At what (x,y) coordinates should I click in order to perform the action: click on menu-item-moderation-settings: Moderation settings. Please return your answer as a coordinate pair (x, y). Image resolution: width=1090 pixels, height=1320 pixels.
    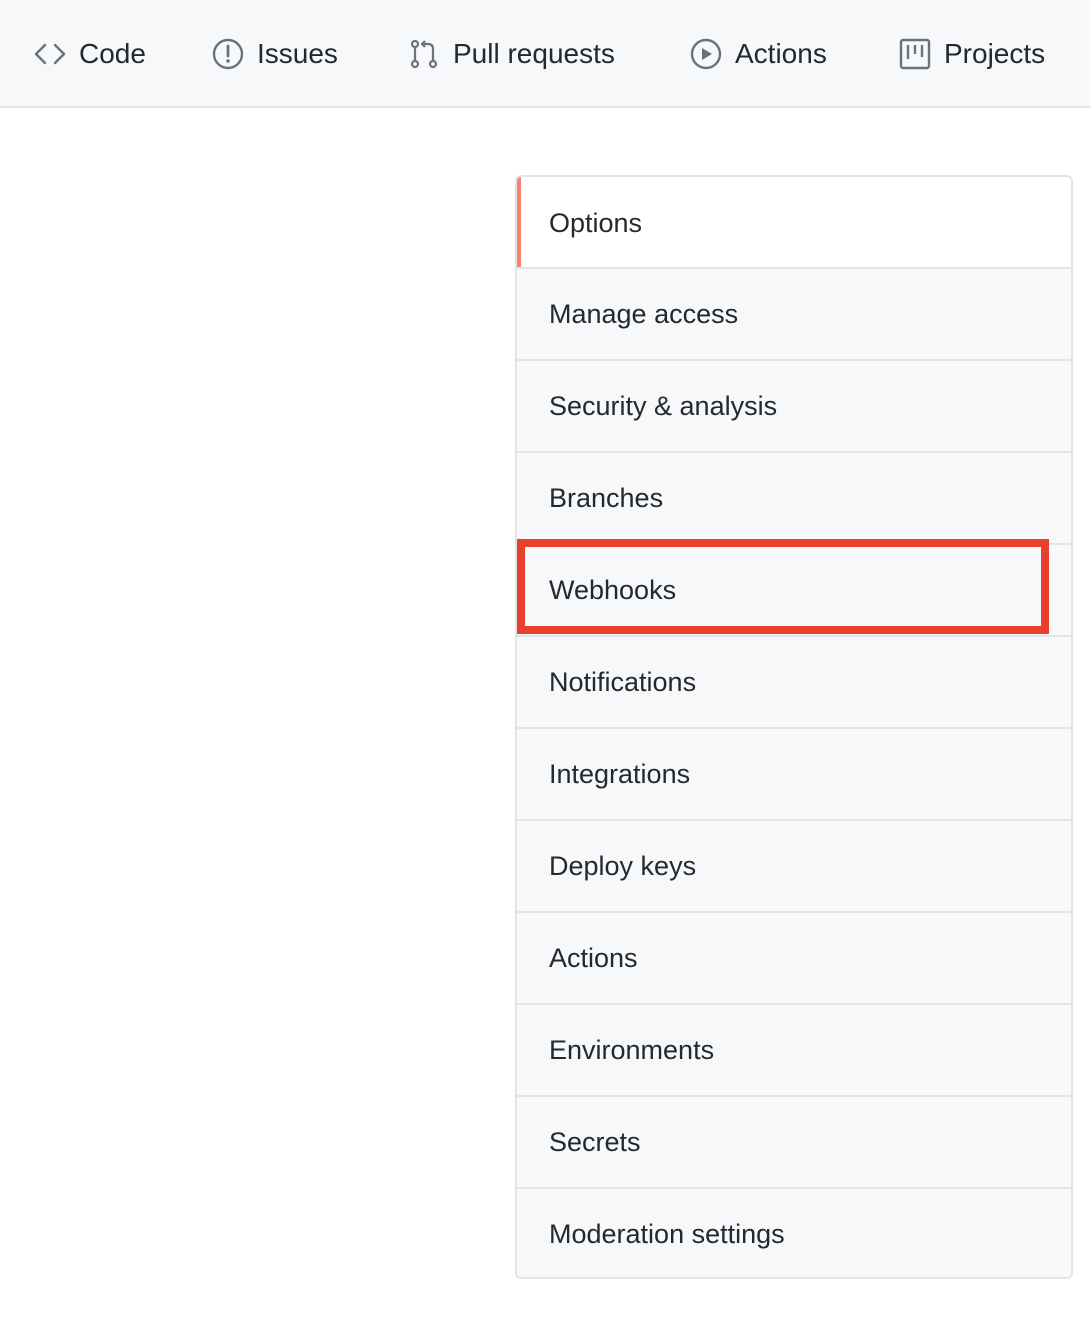
    Looking at the image, I should click on (794, 1232).